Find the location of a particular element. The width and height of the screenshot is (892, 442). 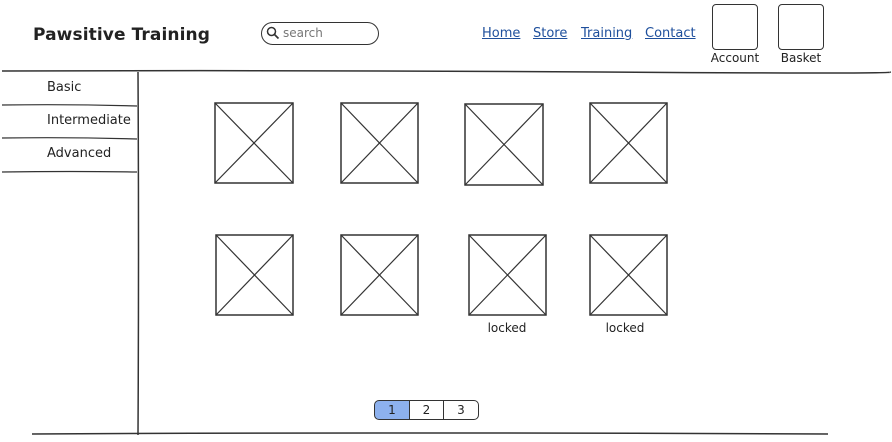

page-button-3: 3 is located at coordinates (461, 410).